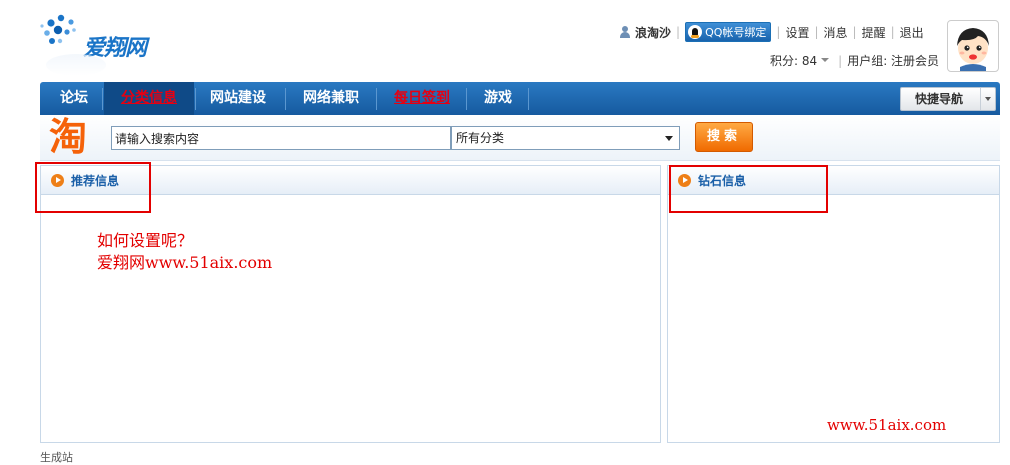  Describe the element at coordinates (185, 262) in the screenshot. I see `annotation-site: 爱翔网www.51aix.com` at that location.